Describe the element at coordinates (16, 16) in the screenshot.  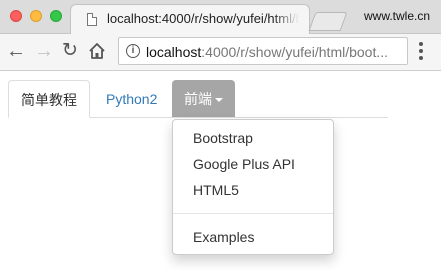
I see `close-window-button` at that location.